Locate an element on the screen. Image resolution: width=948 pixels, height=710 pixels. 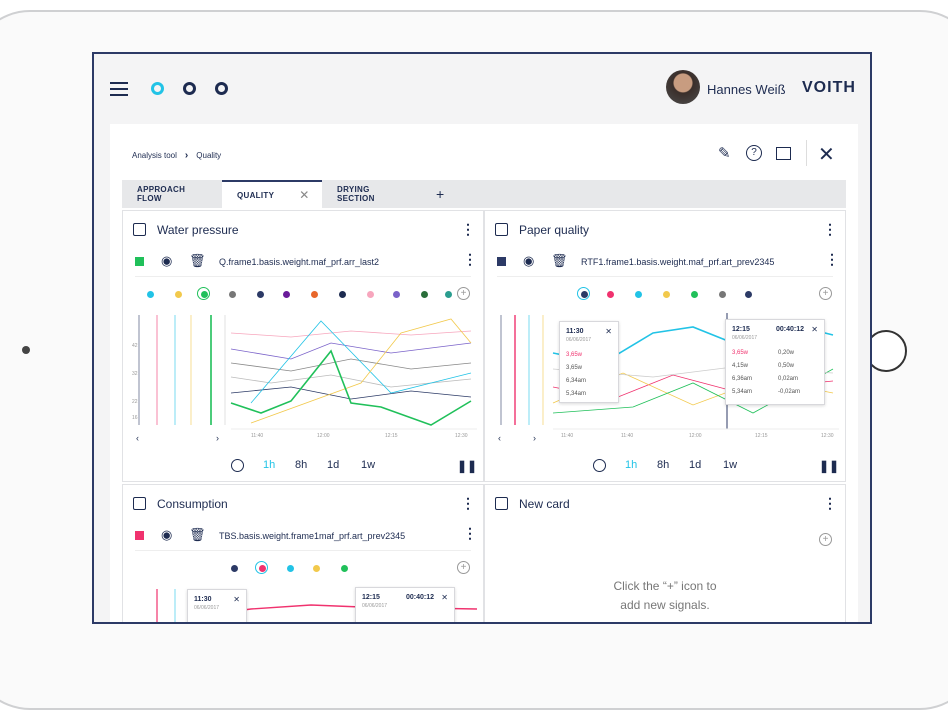
breadcrumb-current: Quality is located at coordinates (209, 155).